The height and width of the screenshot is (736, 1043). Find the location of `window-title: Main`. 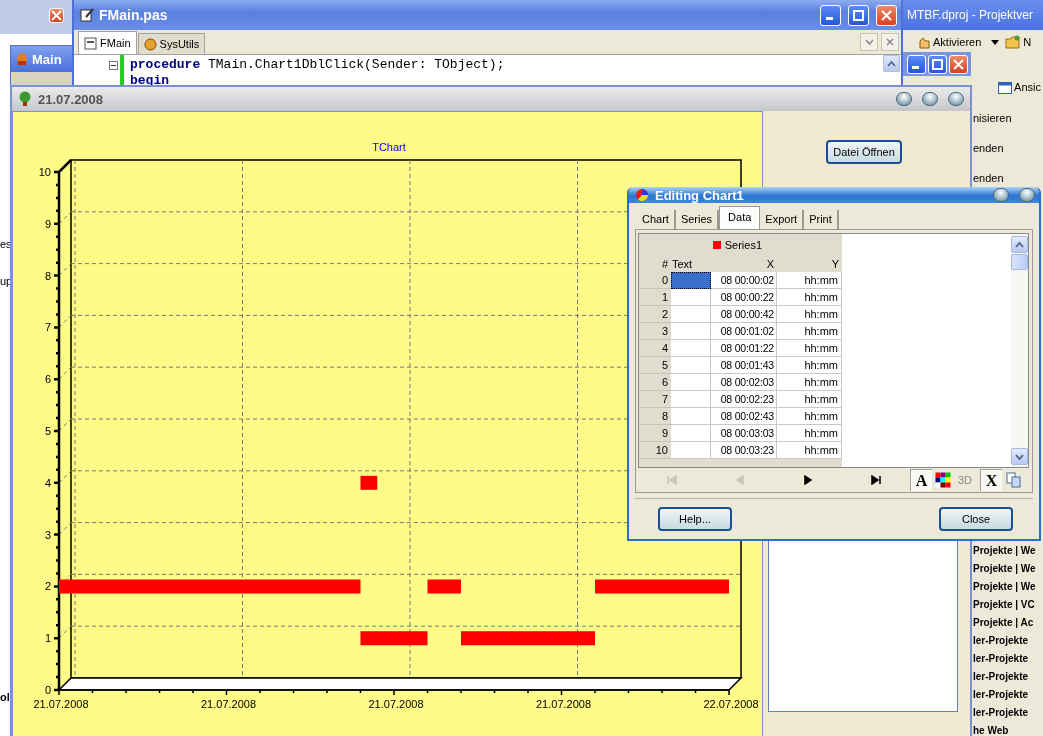

window-title: Main is located at coordinates (47, 59).